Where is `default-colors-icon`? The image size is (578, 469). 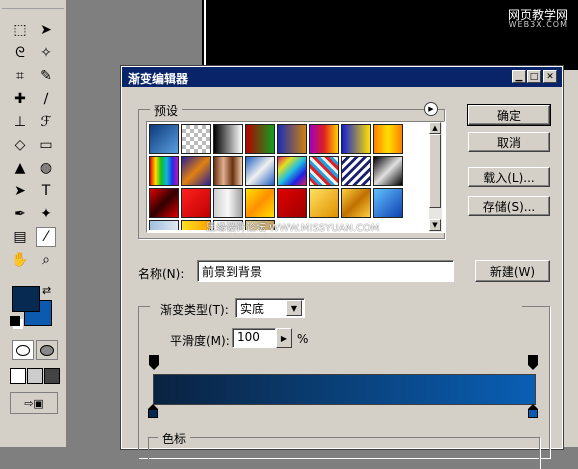
default-colors-icon is located at coordinates (15, 321).